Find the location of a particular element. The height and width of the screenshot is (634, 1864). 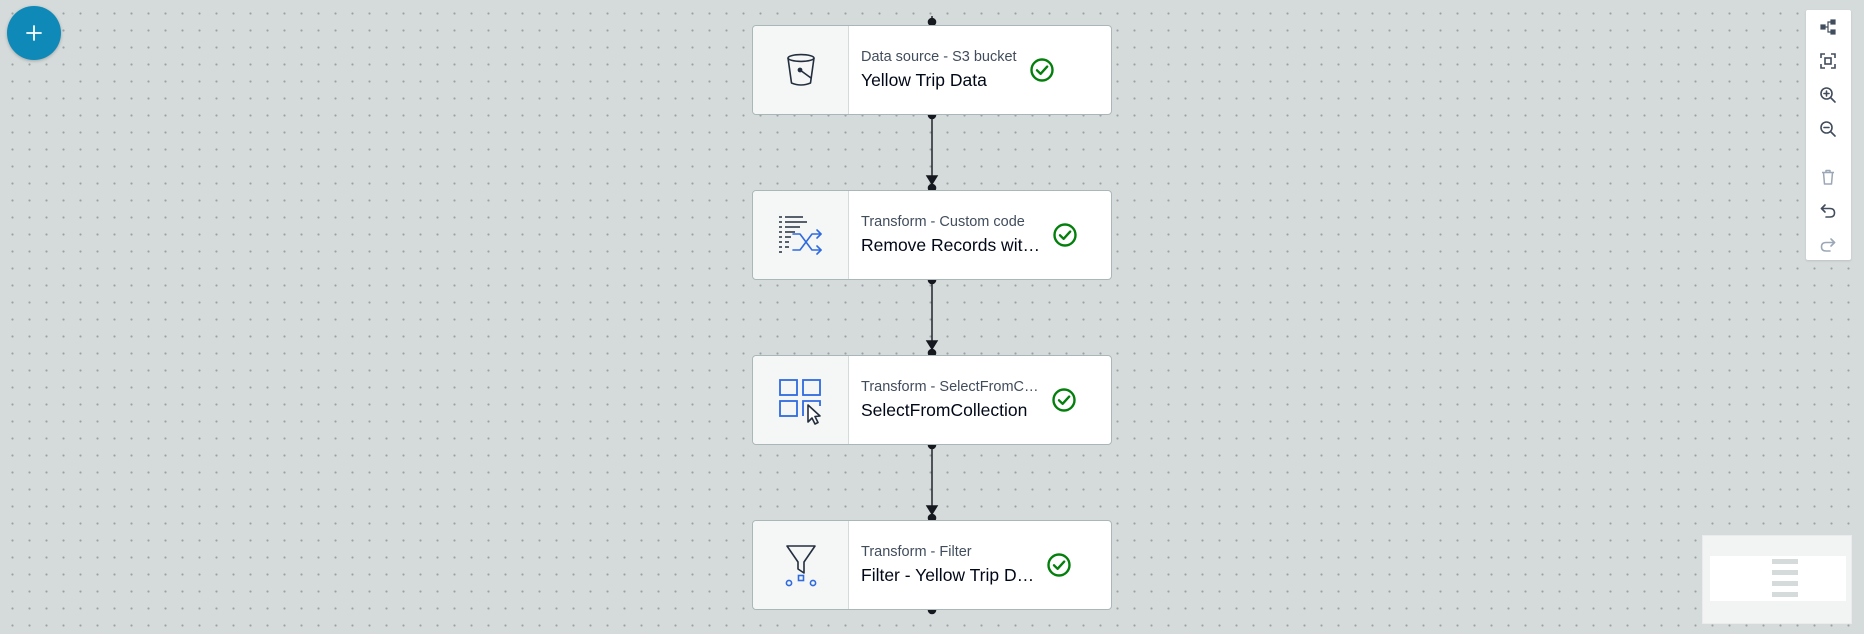

redo-icon is located at coordinates (1828, 245).